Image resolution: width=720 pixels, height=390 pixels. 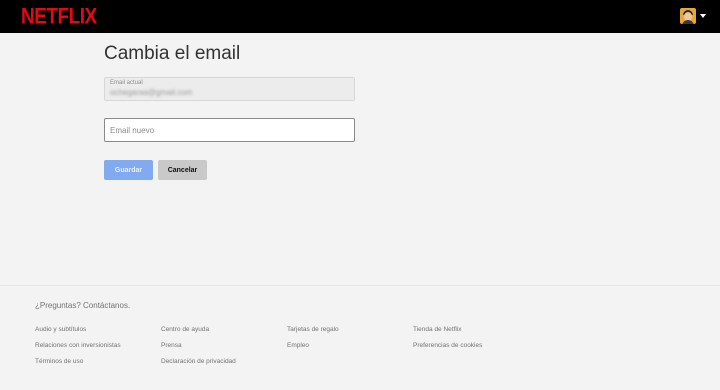 What do you see at coordinates (182, 170) in the screenshot?
I see `cancel-button: Cancelar` at bounding box center [182, 170].